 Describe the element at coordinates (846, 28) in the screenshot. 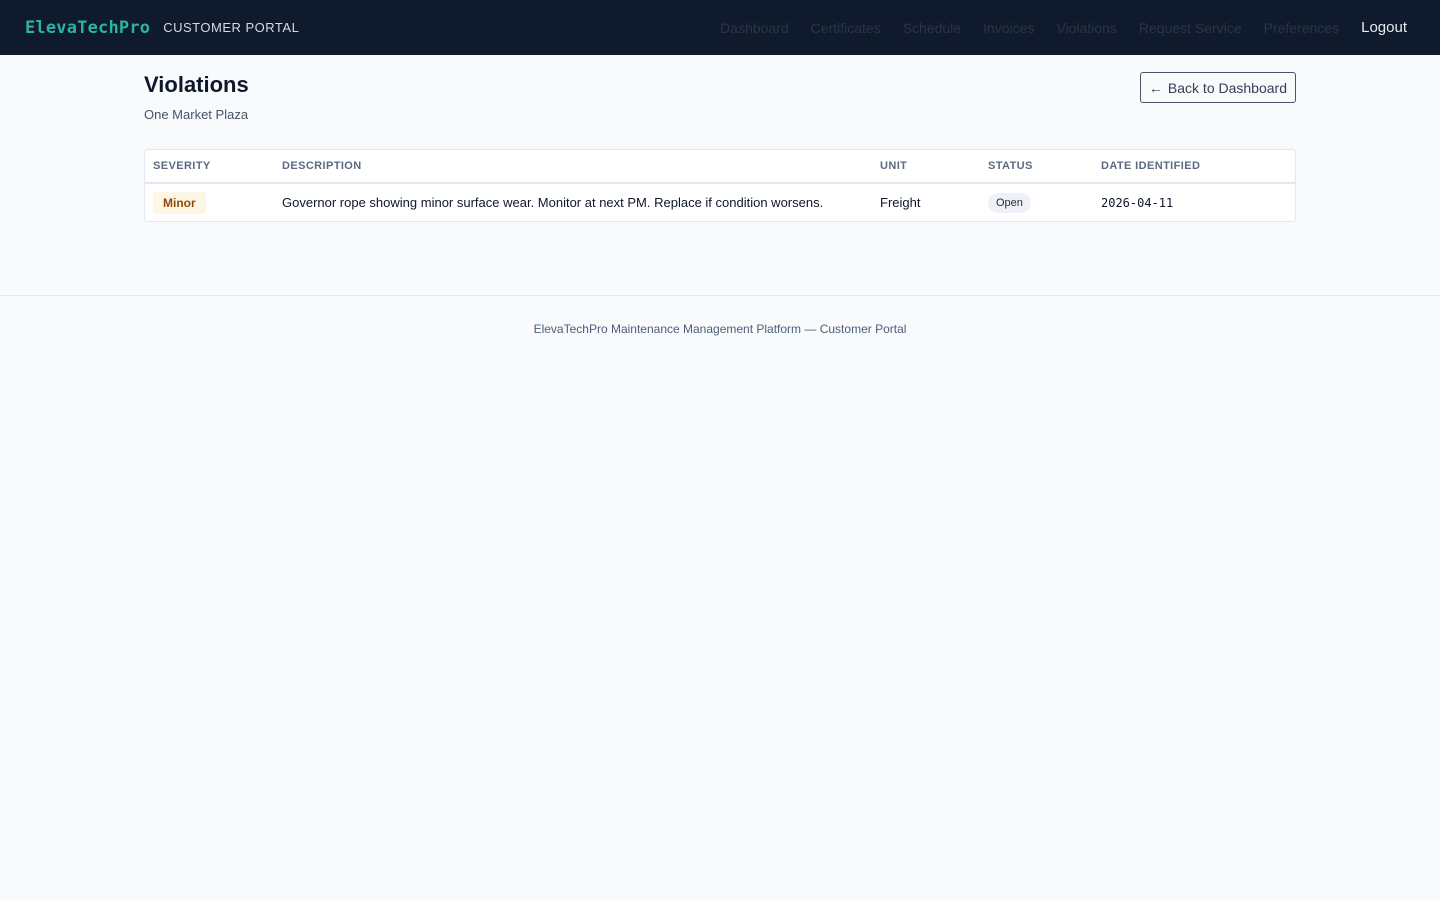

I see `nav-certificates: Certificates` at that location.